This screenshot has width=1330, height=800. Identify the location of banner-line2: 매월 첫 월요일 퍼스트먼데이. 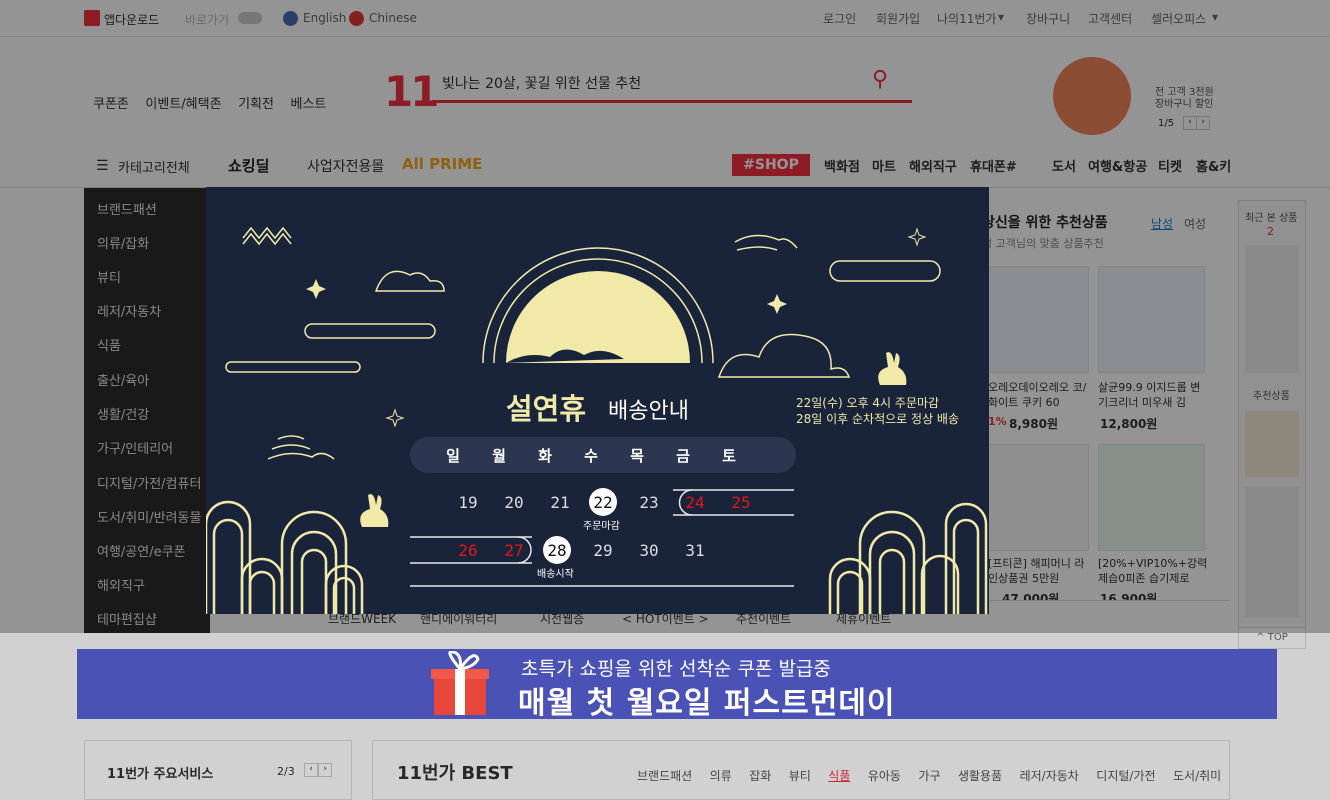
(707, 703).